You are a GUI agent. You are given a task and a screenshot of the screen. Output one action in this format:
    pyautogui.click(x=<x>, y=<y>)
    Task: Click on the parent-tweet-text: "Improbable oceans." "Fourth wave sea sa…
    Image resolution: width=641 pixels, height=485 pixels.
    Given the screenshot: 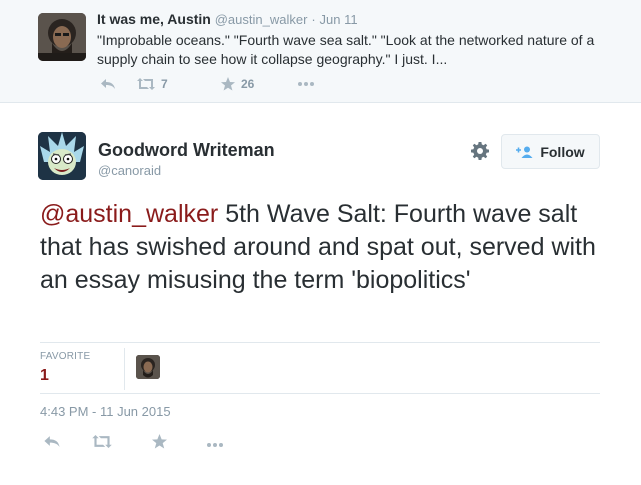 What is the action you would take?
    pyautogui.click(x=346, y=49)
    